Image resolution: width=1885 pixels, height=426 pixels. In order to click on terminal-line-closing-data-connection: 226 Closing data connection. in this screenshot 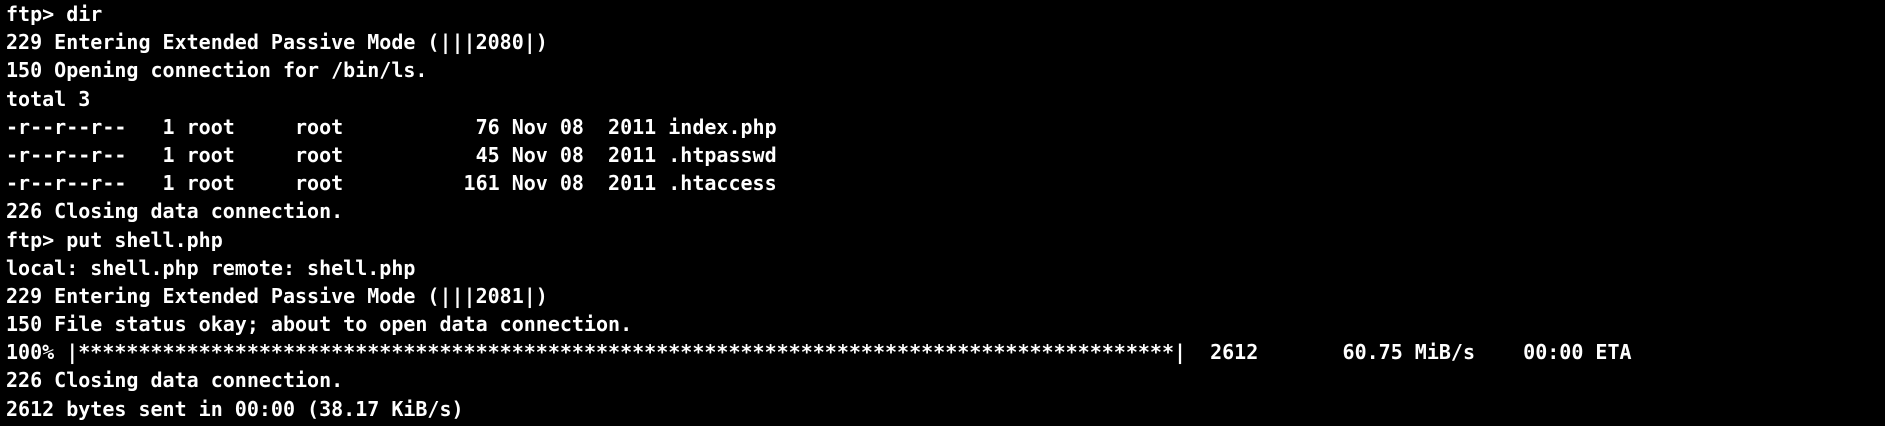, I will do `click(175, 211)`.